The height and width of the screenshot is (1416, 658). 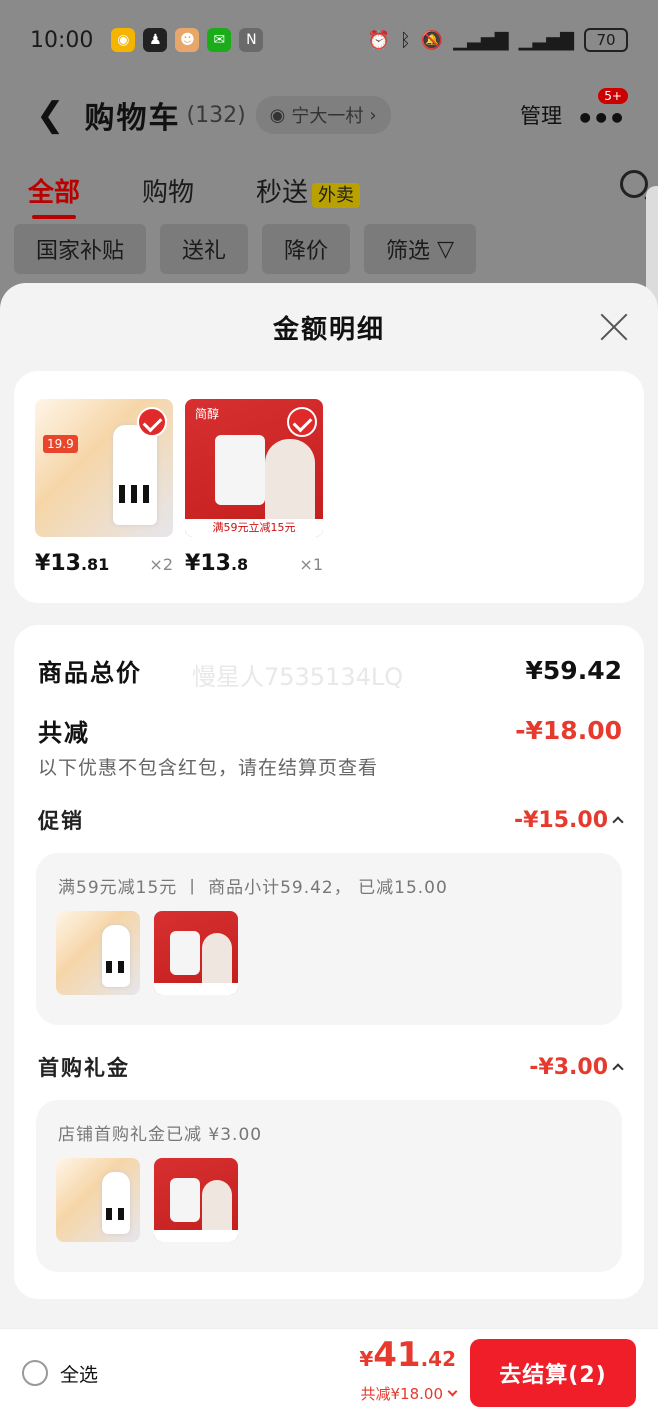 I want to click on gift-value-wrap: -¥3.00, so click(x=576, y=1067).